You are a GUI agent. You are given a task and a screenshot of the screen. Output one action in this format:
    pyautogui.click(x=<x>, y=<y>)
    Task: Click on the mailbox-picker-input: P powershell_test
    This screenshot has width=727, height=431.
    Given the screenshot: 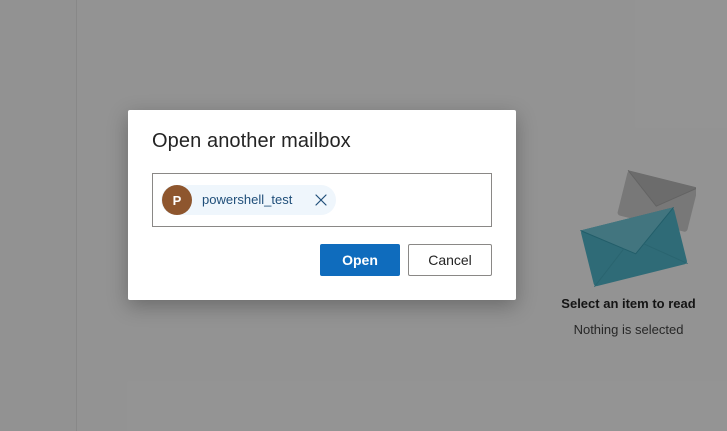 What is the action you would take?
    pyautogui.click(x=322, y=200)
    